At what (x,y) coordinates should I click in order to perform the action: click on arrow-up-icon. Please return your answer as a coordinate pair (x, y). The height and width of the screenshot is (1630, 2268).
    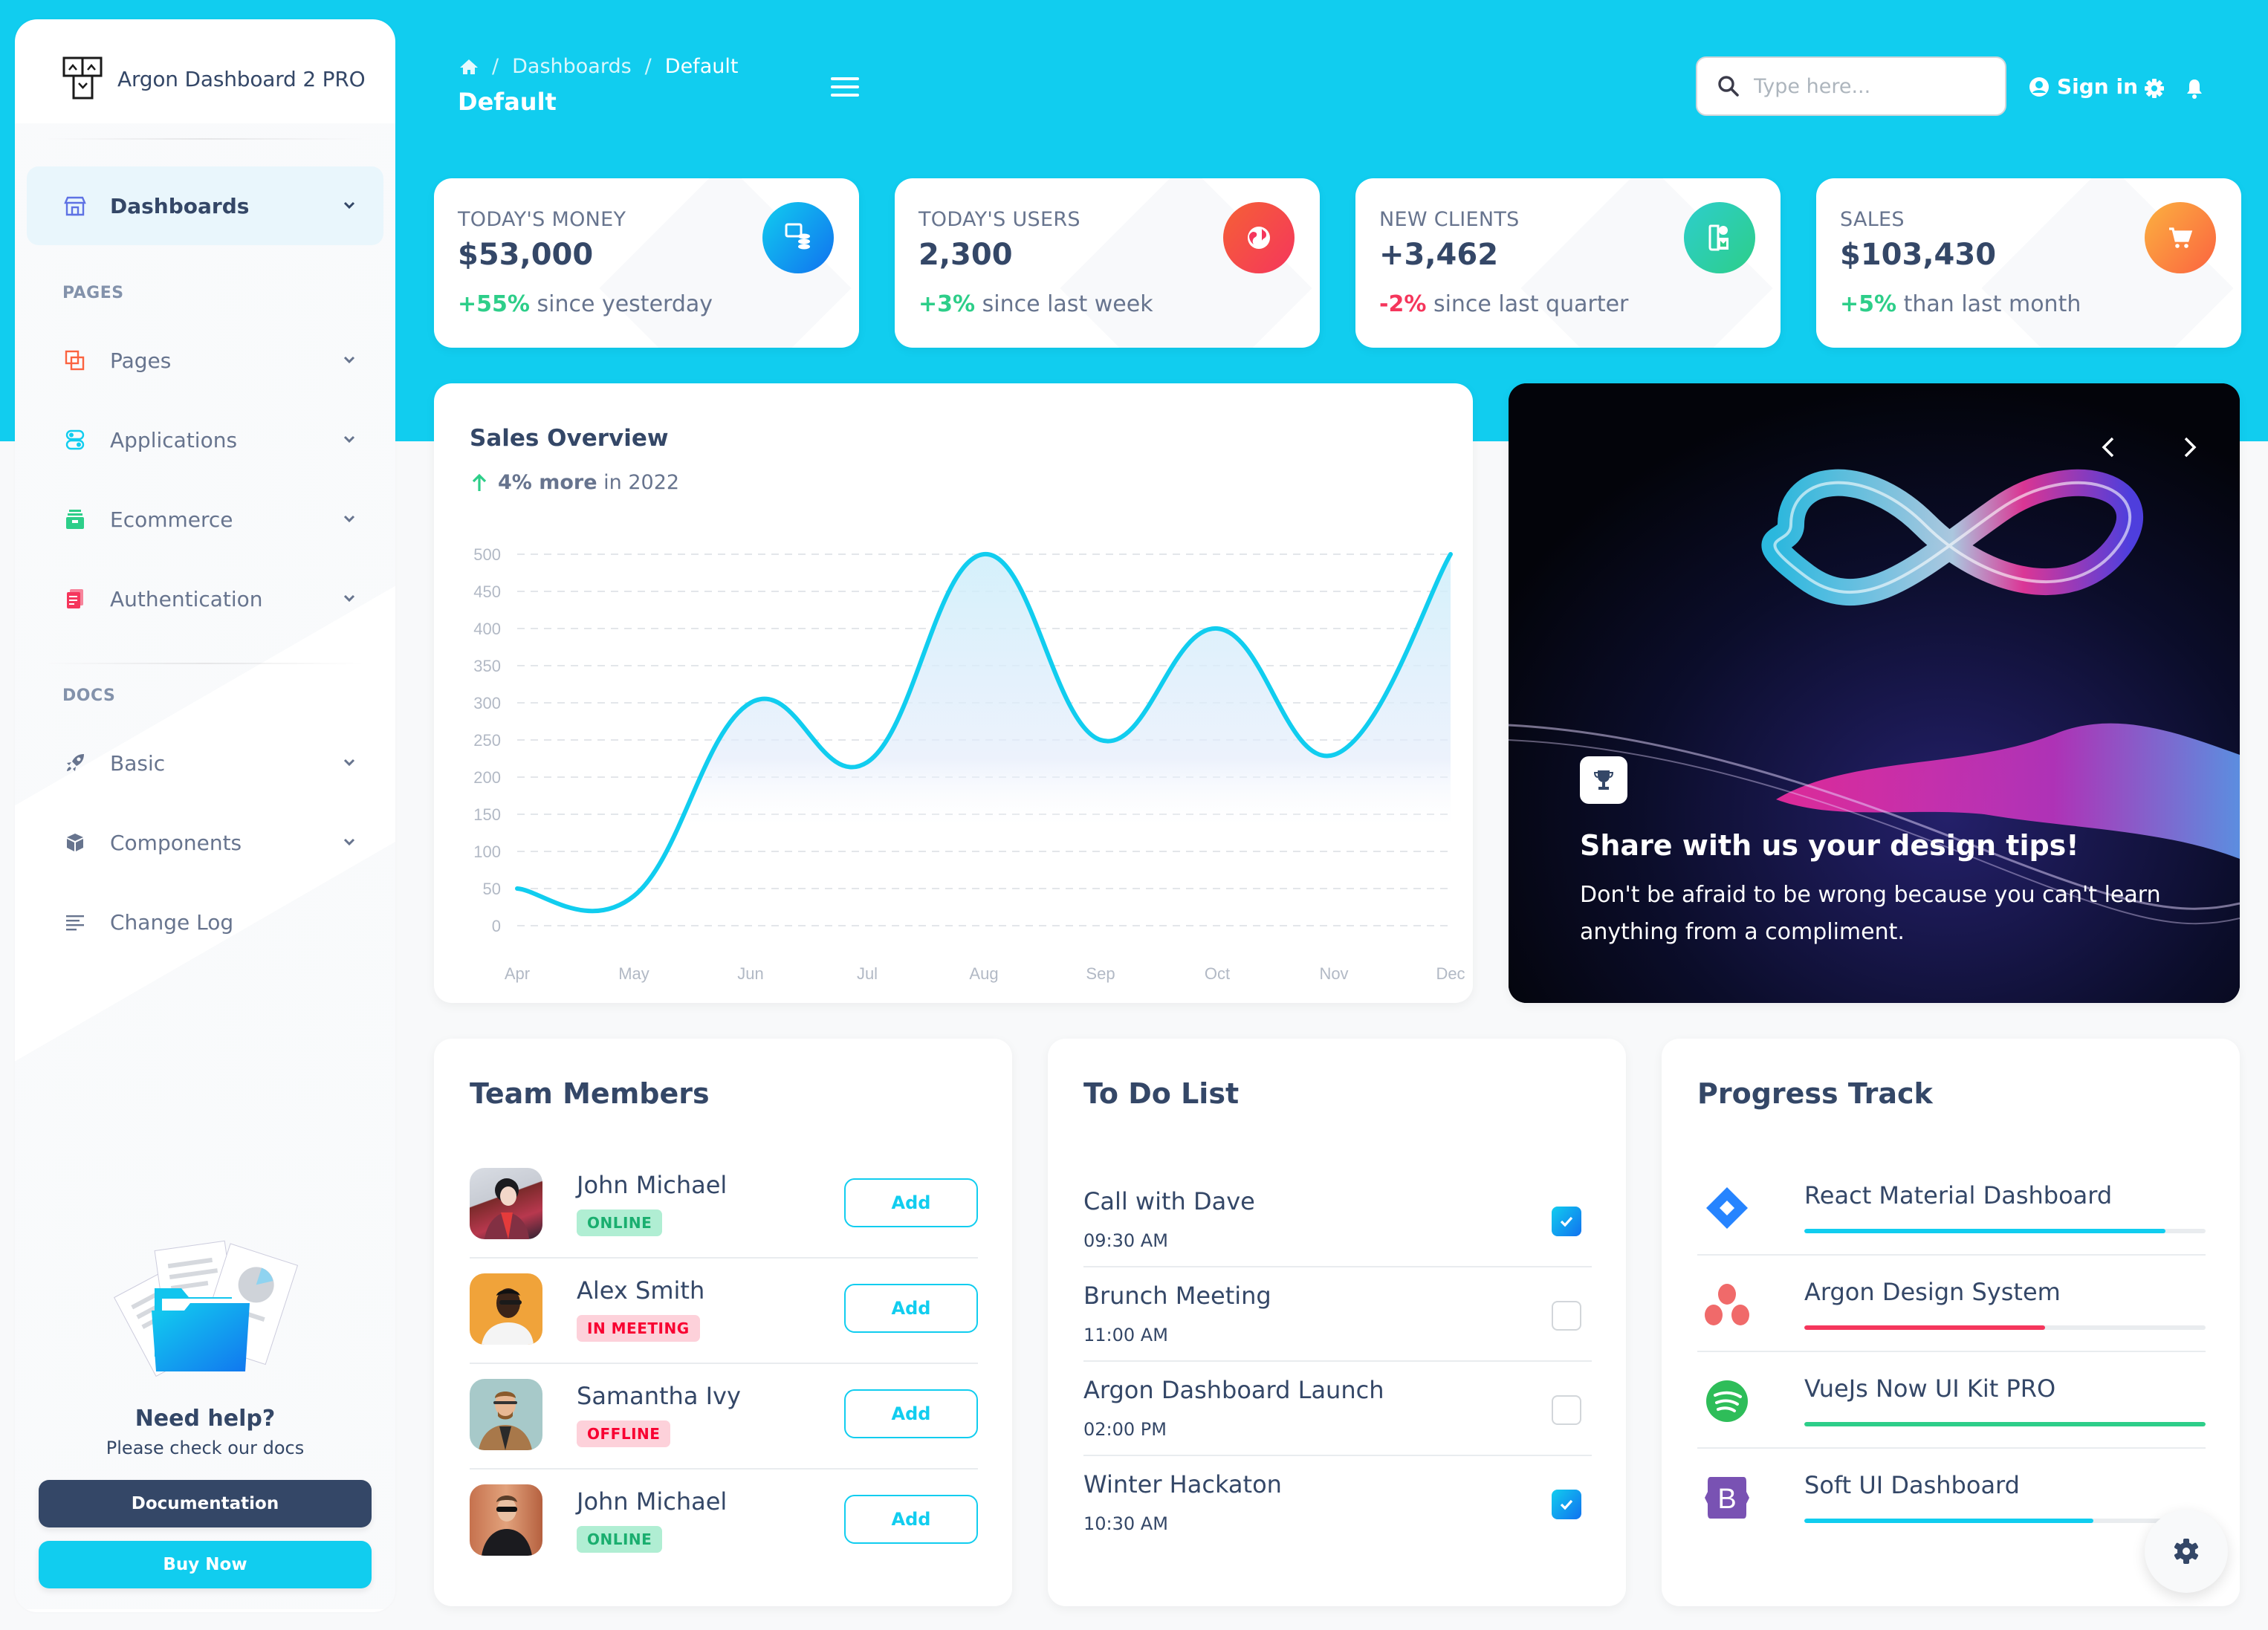
    Looking at the image, I should click on (479, 482).